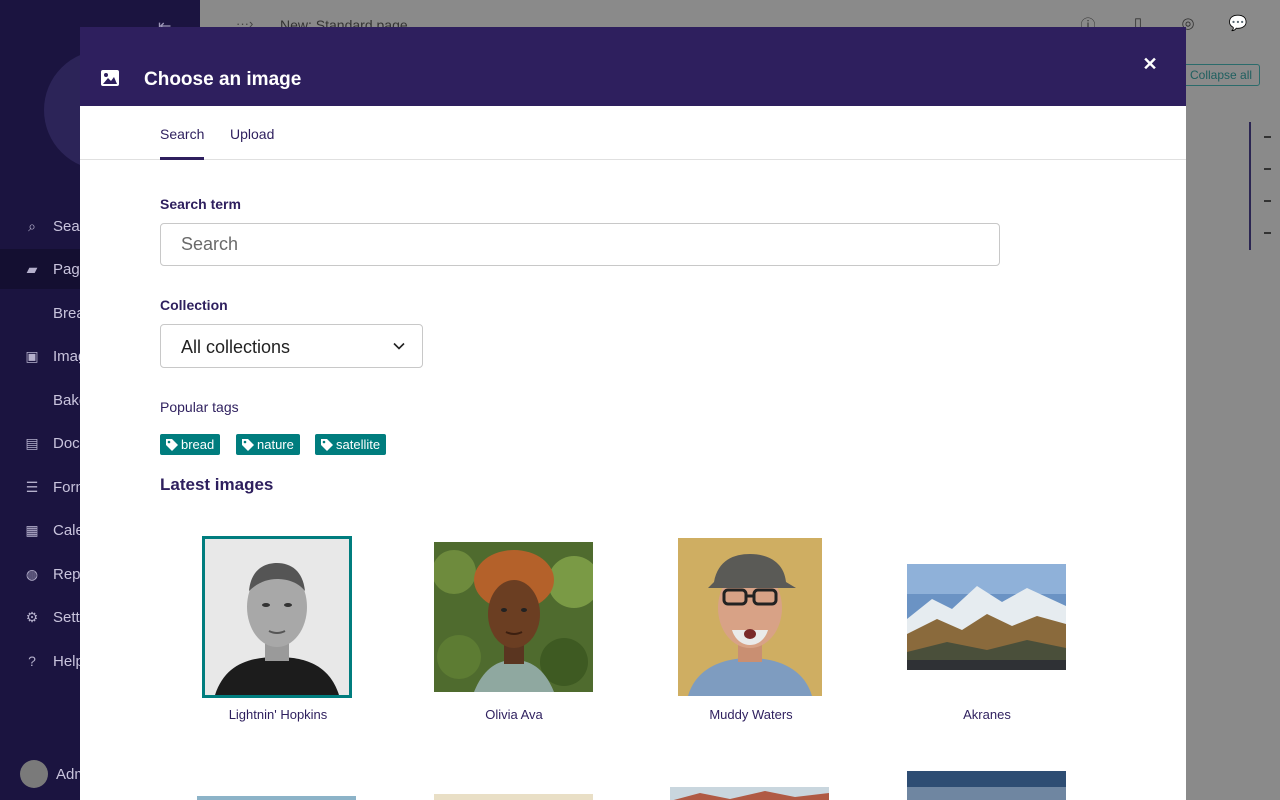 The height and width of the screenshot is (800, 1280). I want to click on image-thumbnail-akranes, so click(986, 617).